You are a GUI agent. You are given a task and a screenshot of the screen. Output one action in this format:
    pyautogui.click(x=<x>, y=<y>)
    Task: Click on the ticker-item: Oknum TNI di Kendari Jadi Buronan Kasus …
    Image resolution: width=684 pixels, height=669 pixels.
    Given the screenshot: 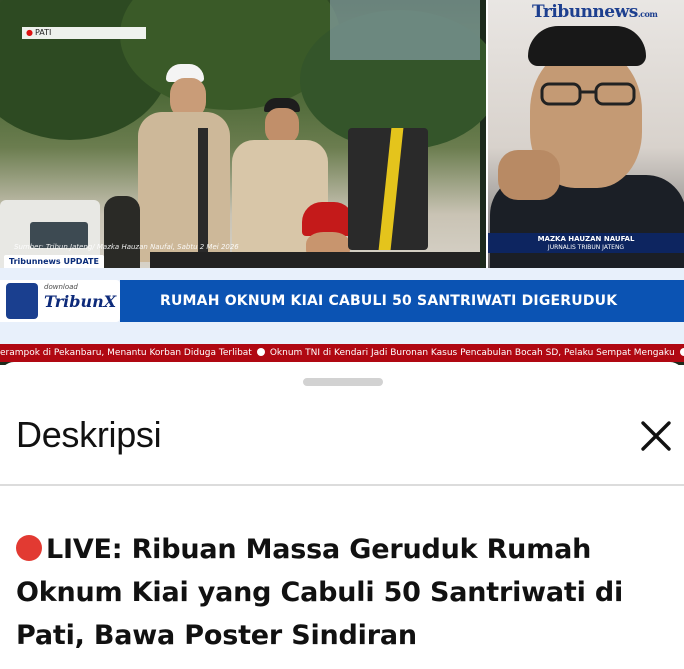 What is the action you would take?
    pyautogui.click(x=472, y=353)
    